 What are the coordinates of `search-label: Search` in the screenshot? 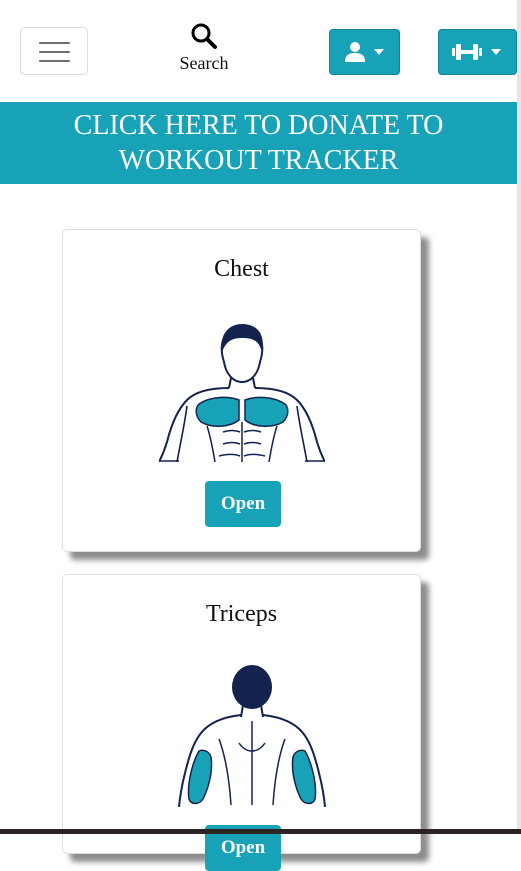 It's located at (204, 63).